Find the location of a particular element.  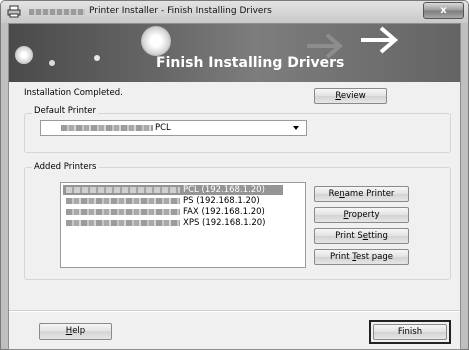

installation-status: Installation Completed. is located at coordinates (73, 93).